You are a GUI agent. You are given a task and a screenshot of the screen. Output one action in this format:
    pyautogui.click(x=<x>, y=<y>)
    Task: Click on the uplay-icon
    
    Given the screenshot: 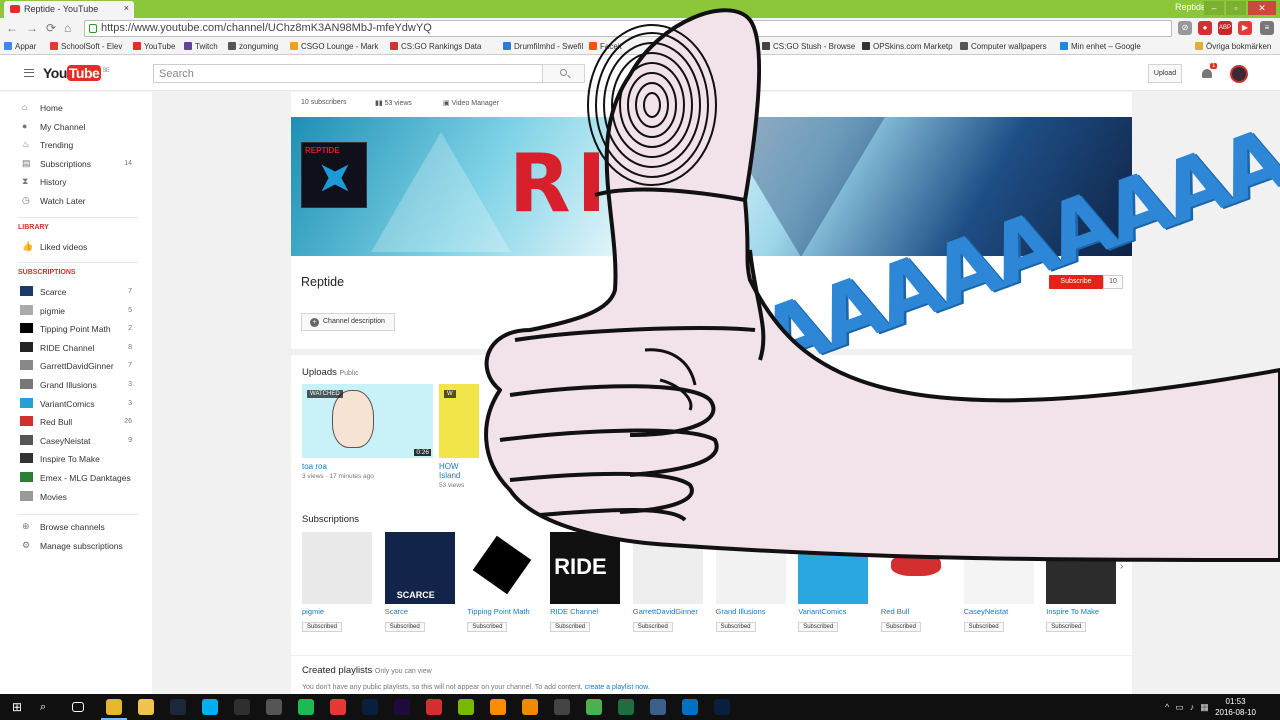 What is the action you would take?
    pyautogui.click(x=690, y=707)
    